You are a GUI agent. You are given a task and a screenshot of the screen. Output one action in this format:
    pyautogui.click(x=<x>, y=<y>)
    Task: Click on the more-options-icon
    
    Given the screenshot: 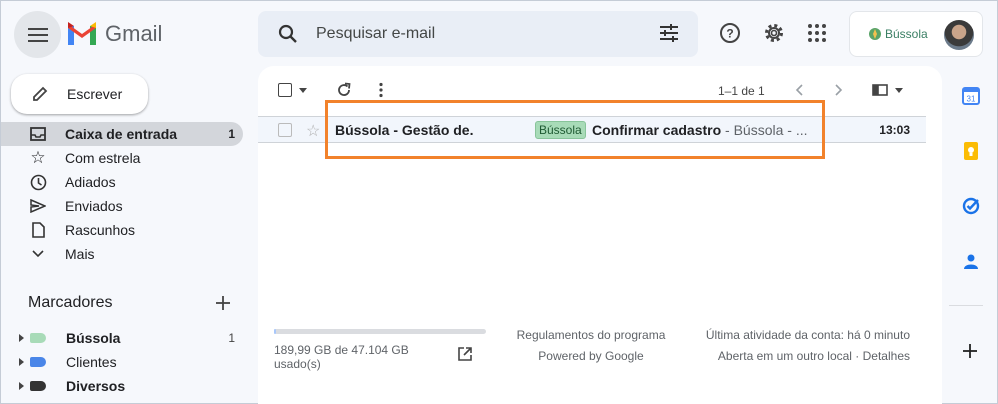 What is the action you would take?
    pyautogui.click(x=381, y=90)
    